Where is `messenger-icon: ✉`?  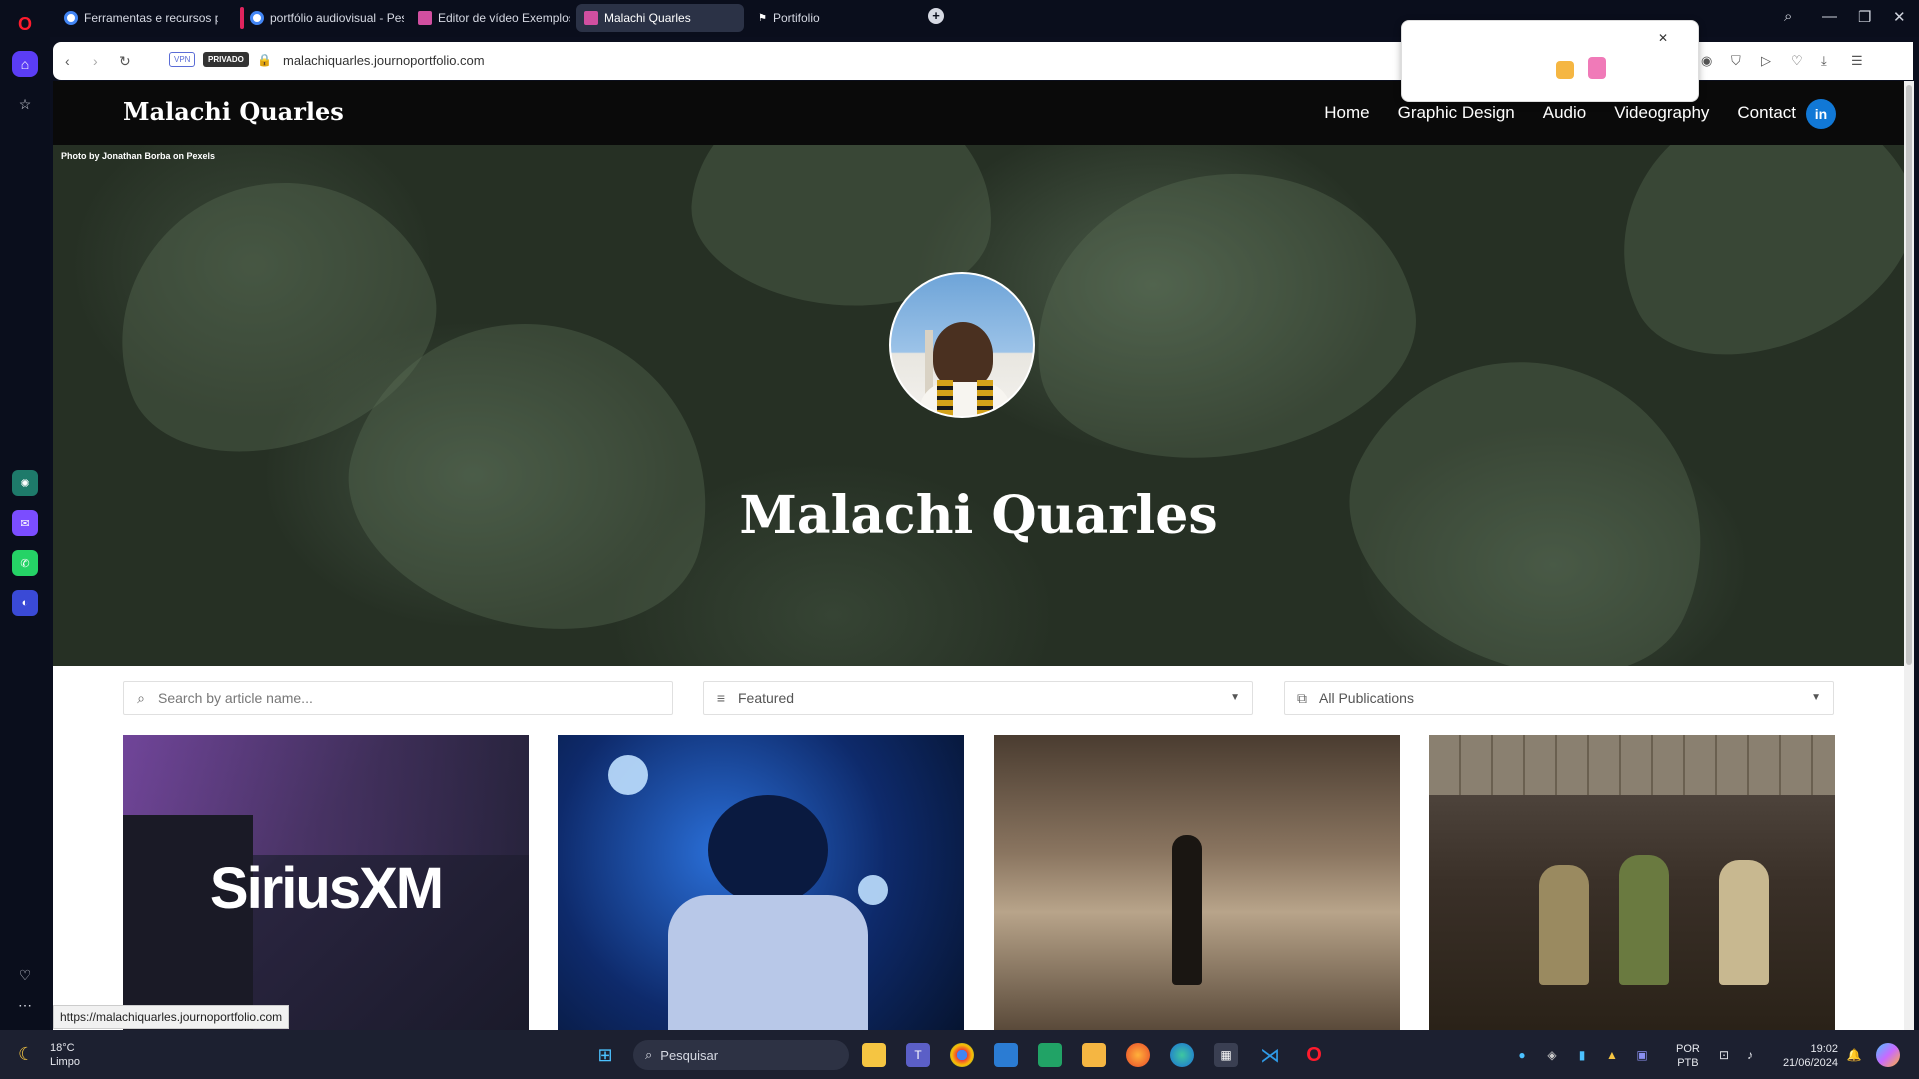
messenger-icon: ✉ is located at coordinates (25, 523).